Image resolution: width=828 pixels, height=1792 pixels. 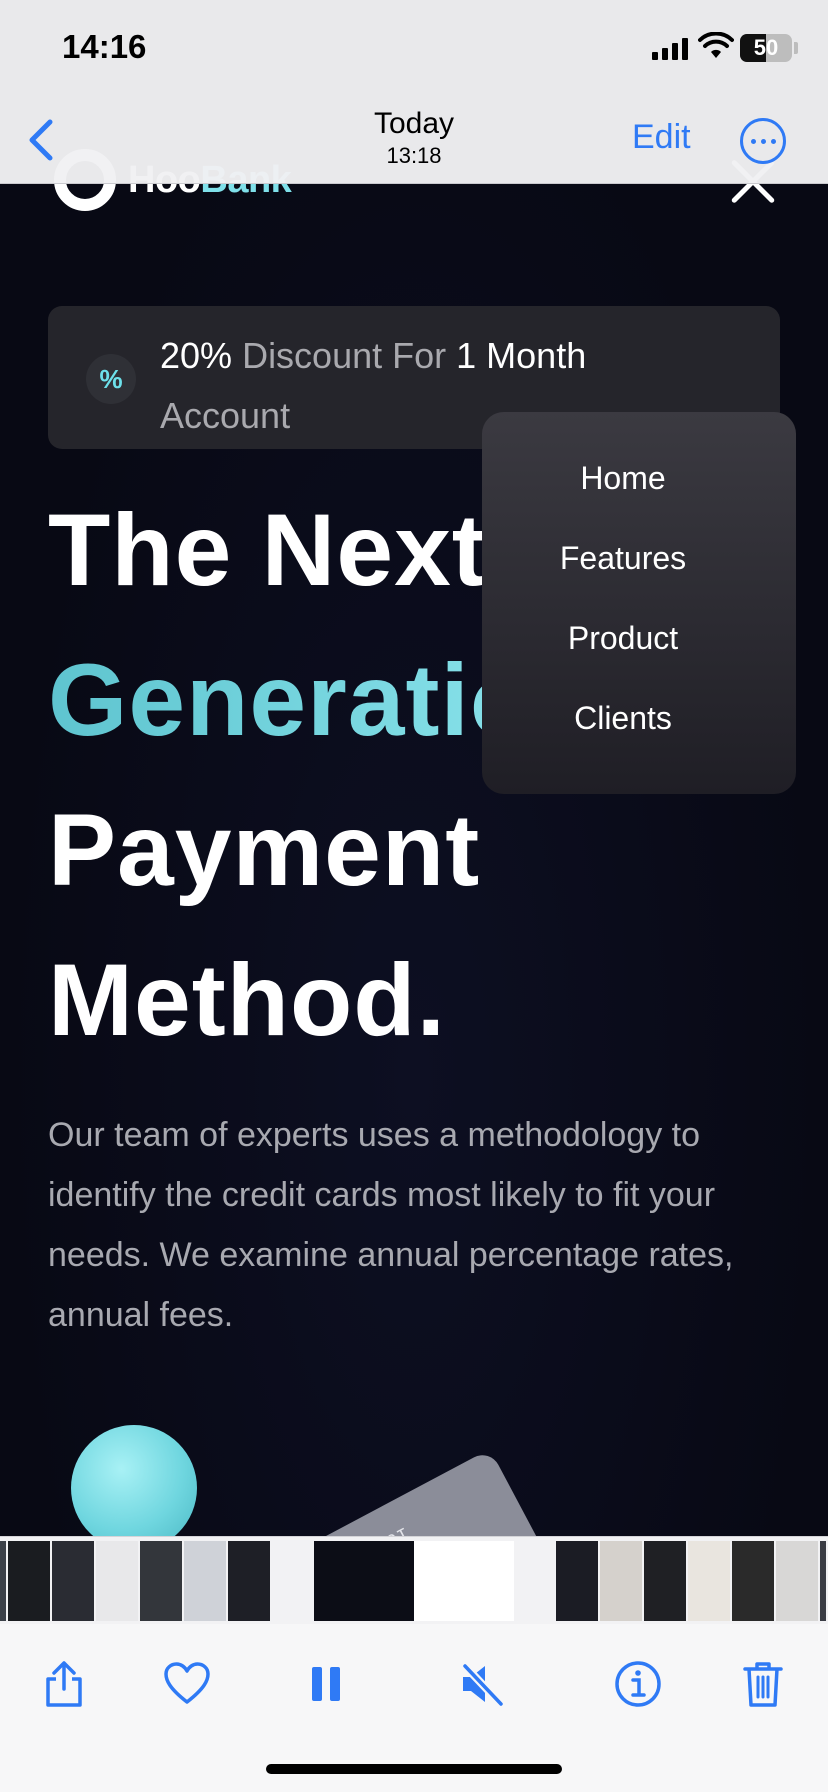 What do you see at coordinates (670, 48) in the screenshot?
I see `cellular-signal-icon` at bounding box center [670, 48].